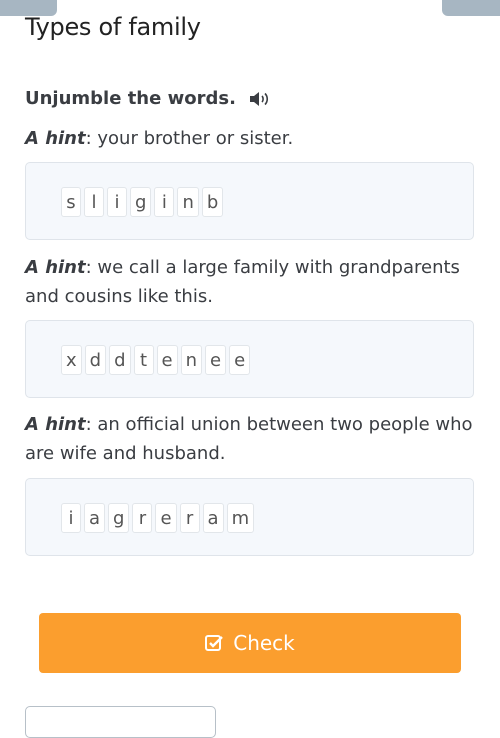 This screenshot has width=500, height=738. Describe the element at coordinates (264, 643) in the screenshot. I see `check-label: Check` at that location.